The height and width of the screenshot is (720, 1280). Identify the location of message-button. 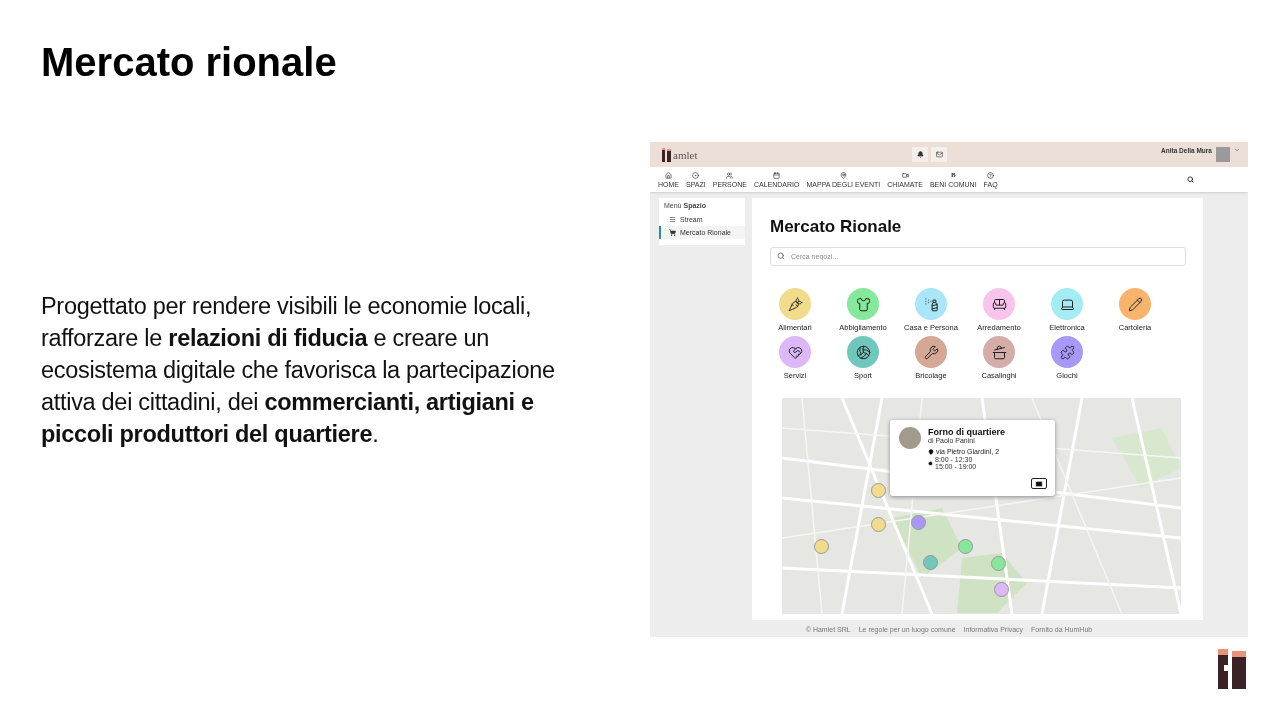
(1039, 483).